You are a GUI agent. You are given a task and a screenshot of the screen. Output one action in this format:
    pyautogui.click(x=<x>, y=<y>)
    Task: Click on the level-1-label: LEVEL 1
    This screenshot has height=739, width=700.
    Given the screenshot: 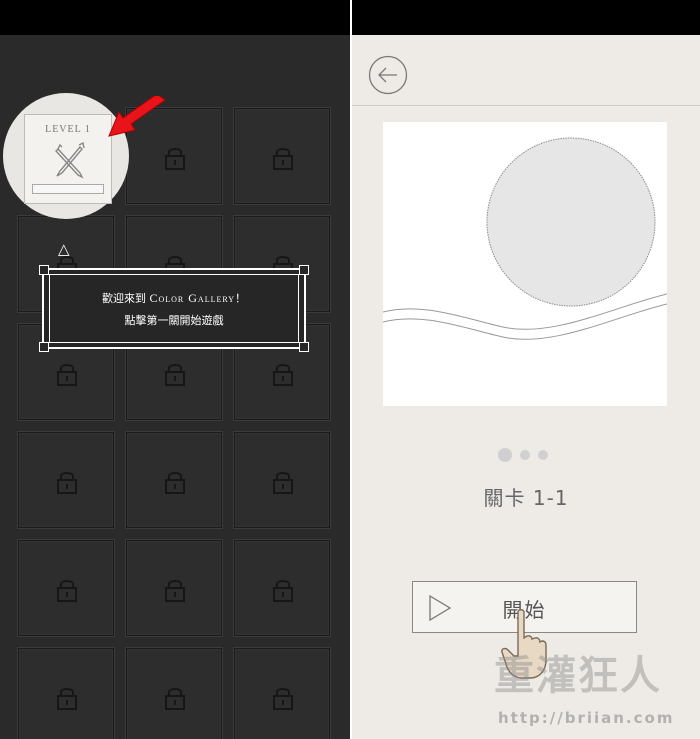 What is the action you would take?
    pyautogui.click(x=68, y=129)
    